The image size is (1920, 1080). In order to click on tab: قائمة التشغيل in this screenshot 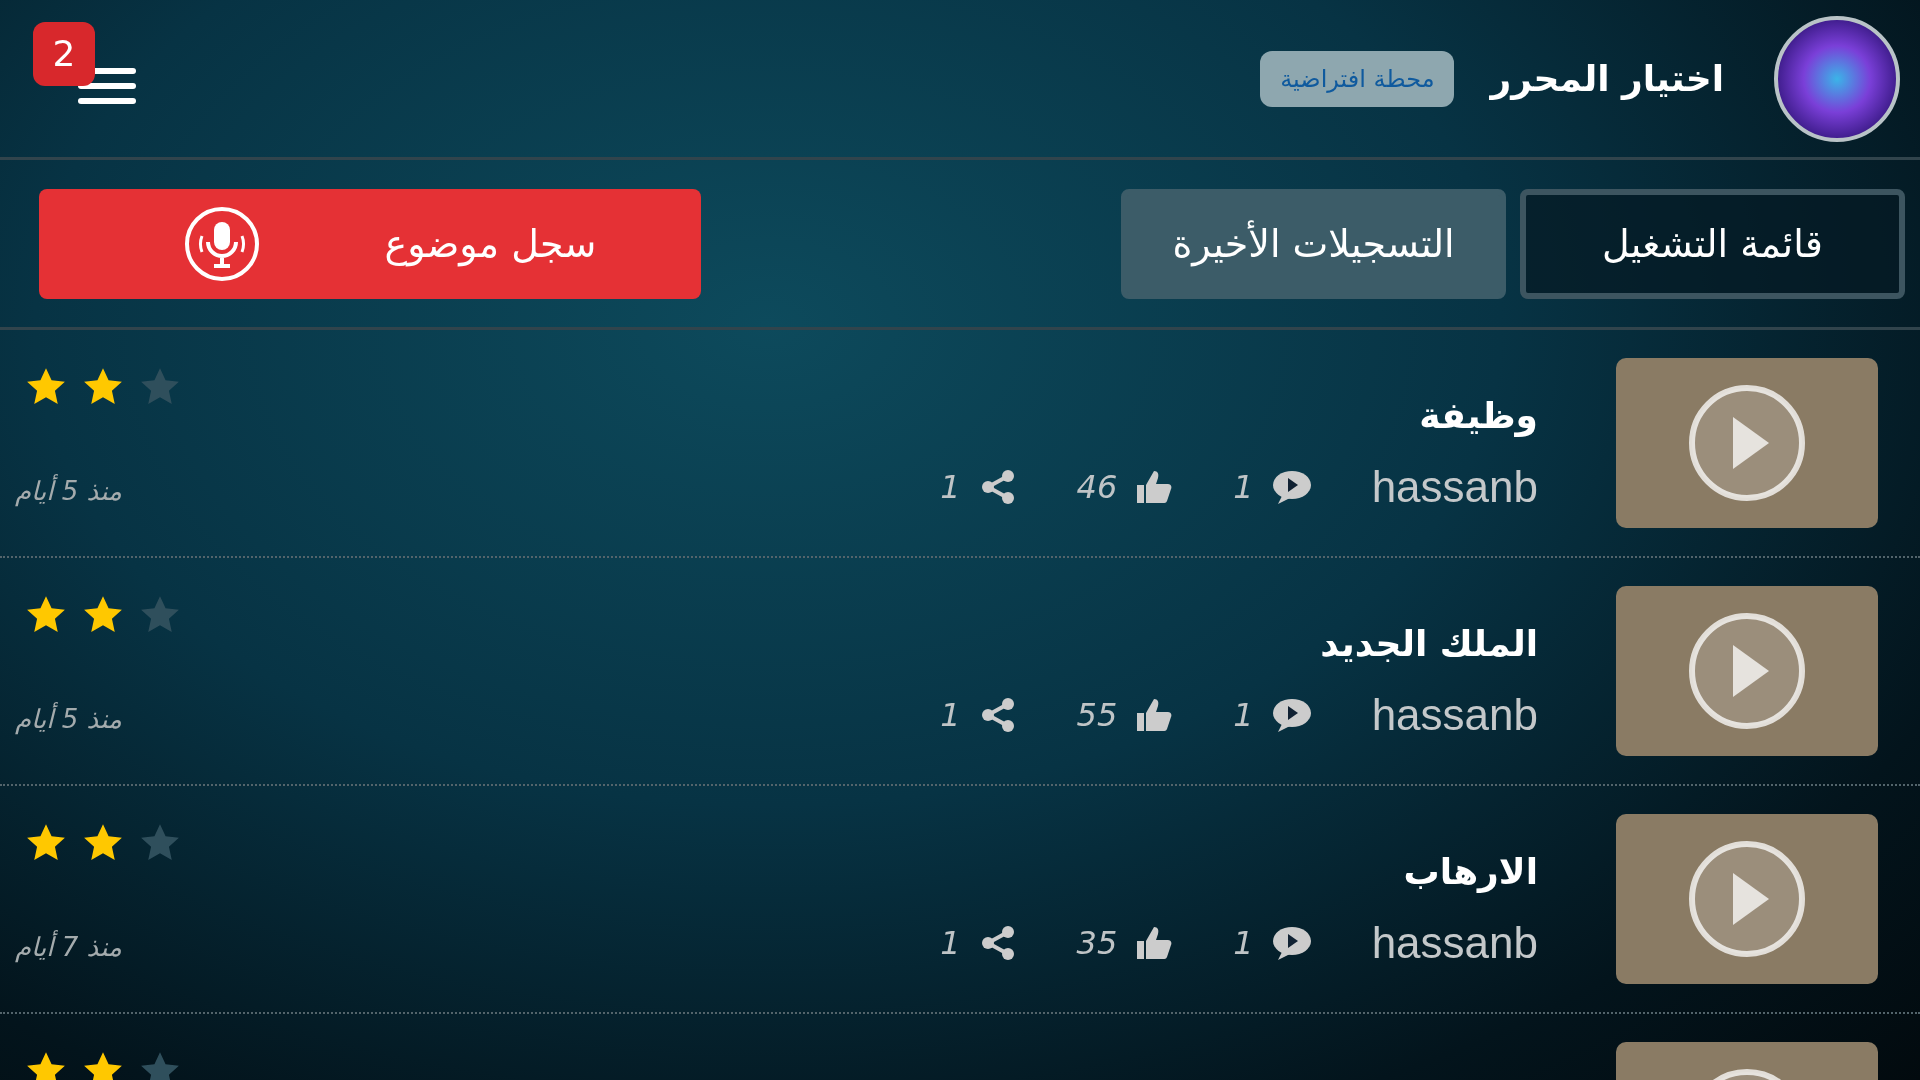, I will do `click(1712, 243)`.